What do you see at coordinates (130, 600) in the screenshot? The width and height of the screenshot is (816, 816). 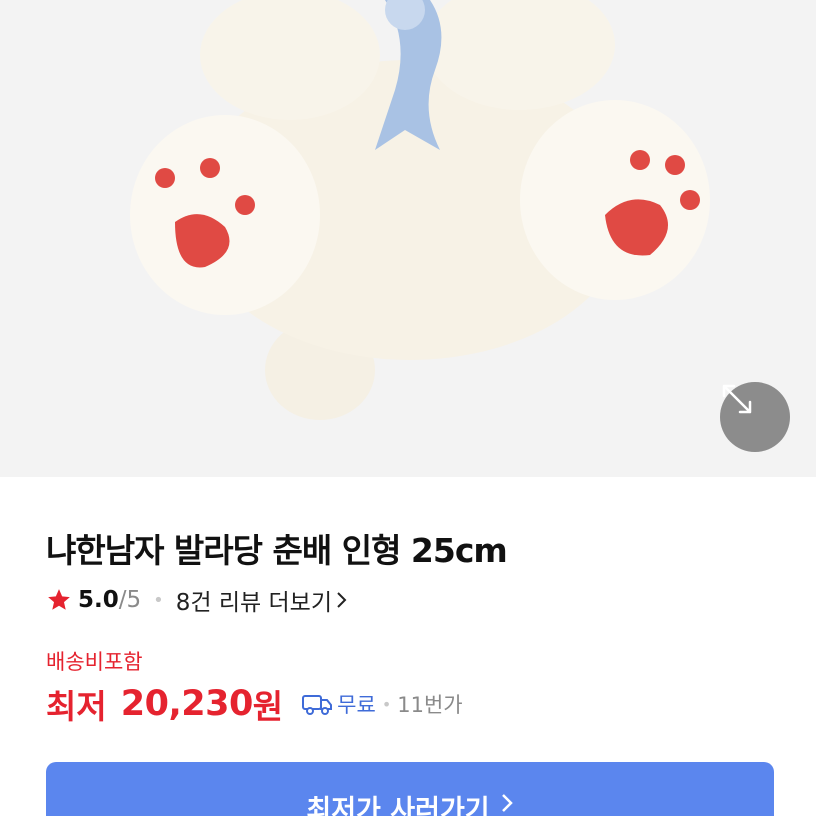 I see `rating-max: /5` at bounding box center [130, 600].